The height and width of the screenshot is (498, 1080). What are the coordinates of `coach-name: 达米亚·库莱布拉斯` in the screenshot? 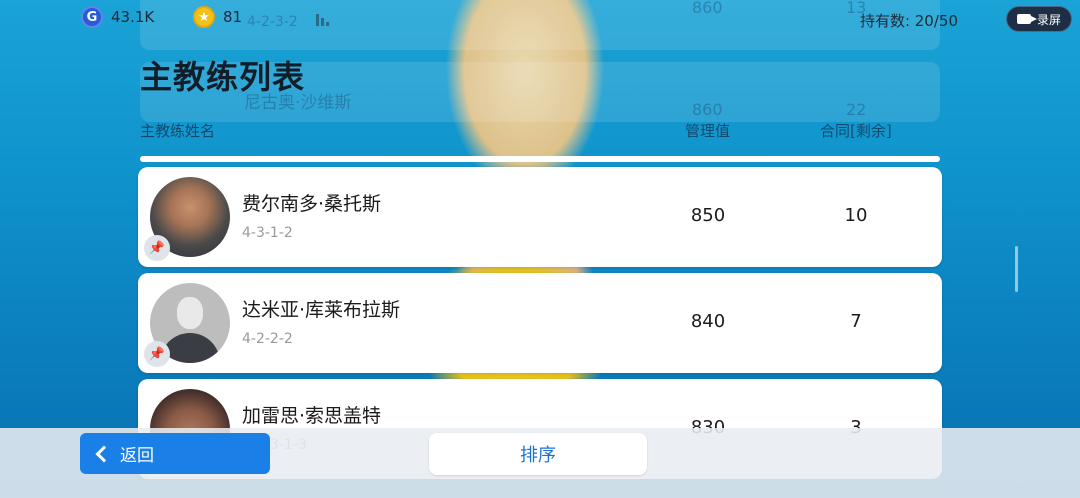 It's located at (321, 310).